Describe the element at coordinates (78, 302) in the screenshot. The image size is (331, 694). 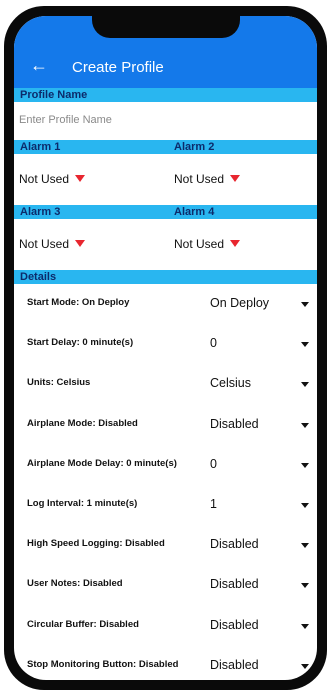
I see `setting-label: Start Mode: On Deploy` at that location.